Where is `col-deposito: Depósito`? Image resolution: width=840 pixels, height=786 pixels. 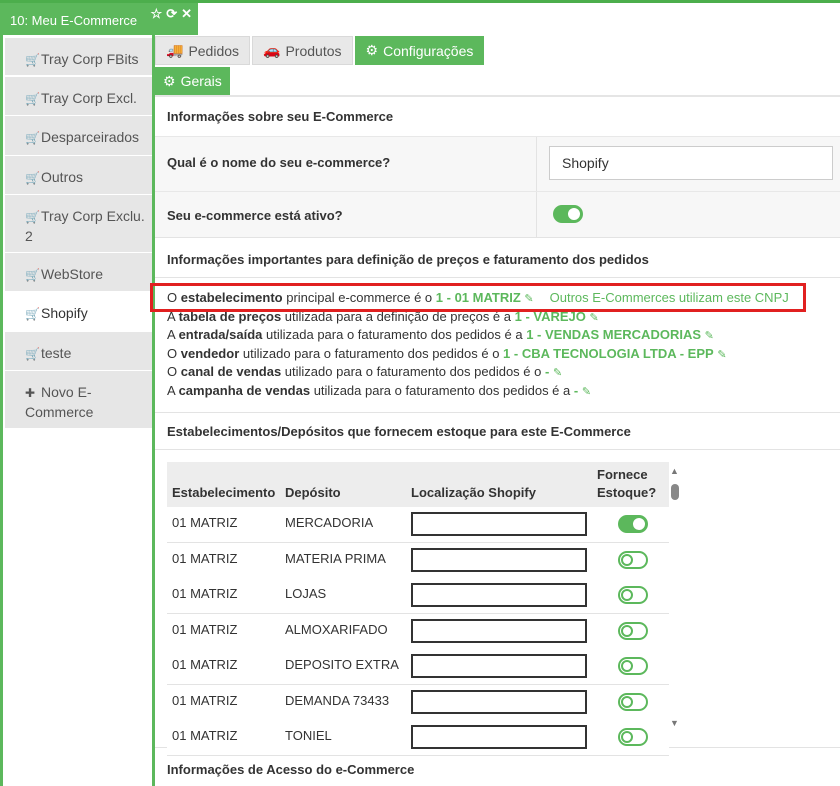 col-deposito: Depósito is located at coordinates (313, 492).